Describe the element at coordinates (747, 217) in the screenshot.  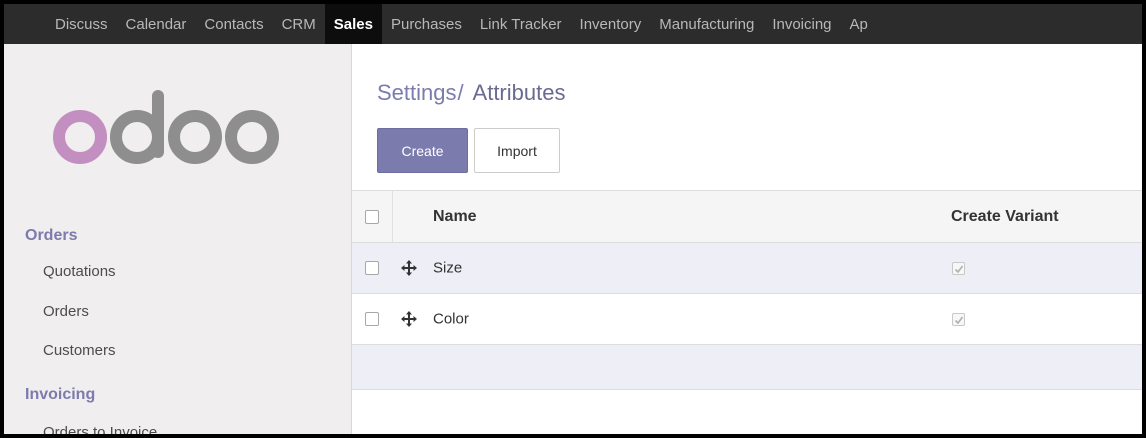
I see `list-header: Name Create Variant` at that location.